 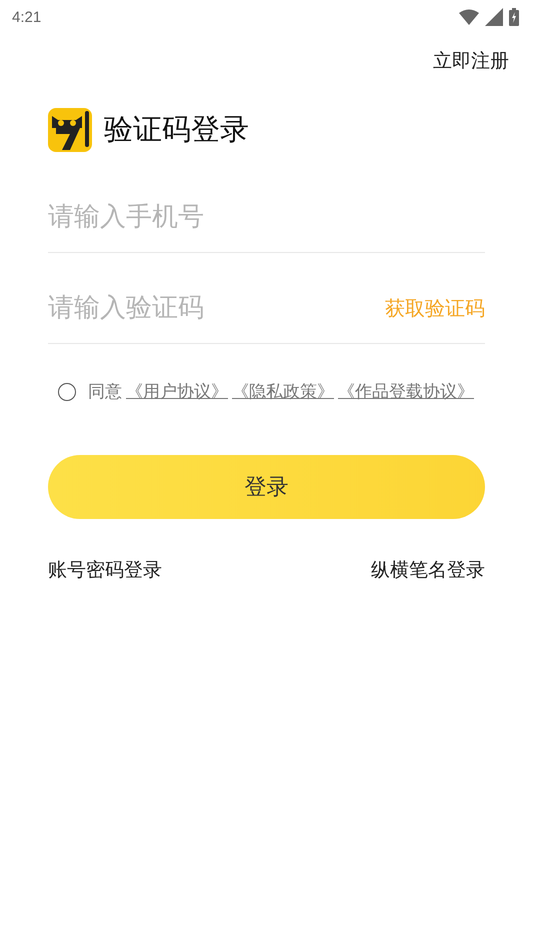 I want to click on agree-radio, so click(x=67, y=391).